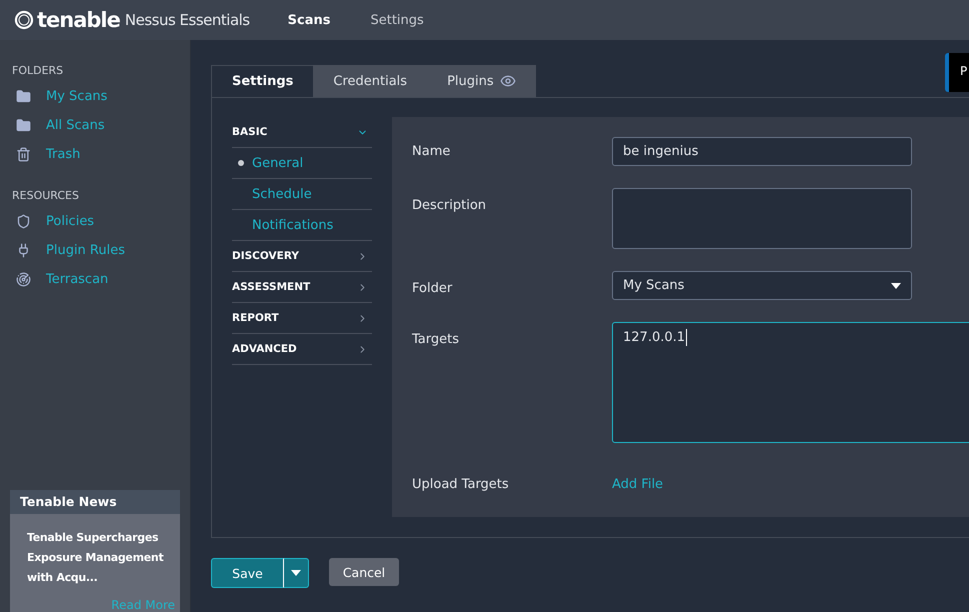 This screenshot has height=612, width=969. Describe the element at coordinates (397, 20) in the screenshot. I see `nav-link: Settings` at that location.